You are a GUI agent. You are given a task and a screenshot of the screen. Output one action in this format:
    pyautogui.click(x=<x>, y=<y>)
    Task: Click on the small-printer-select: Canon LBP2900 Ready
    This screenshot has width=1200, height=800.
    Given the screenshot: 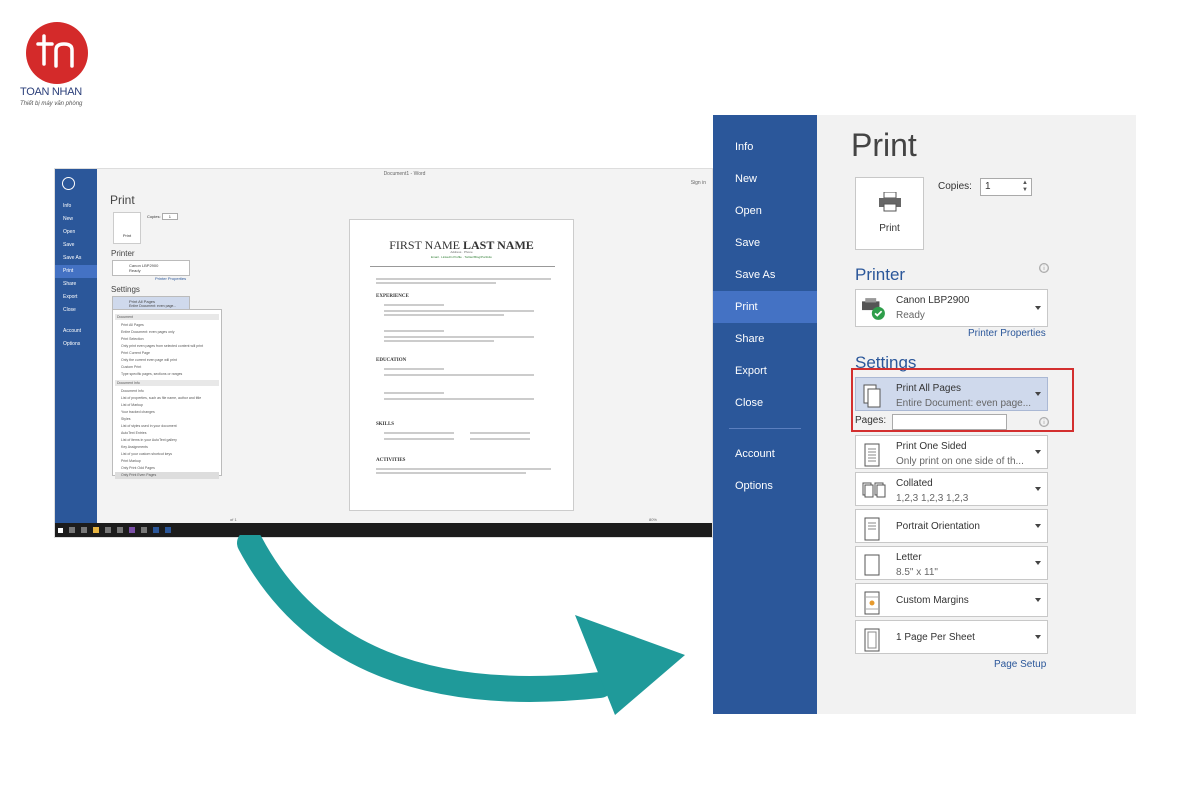 What is the action you would take?
    pyautogui.click(x=151, y=268)
    